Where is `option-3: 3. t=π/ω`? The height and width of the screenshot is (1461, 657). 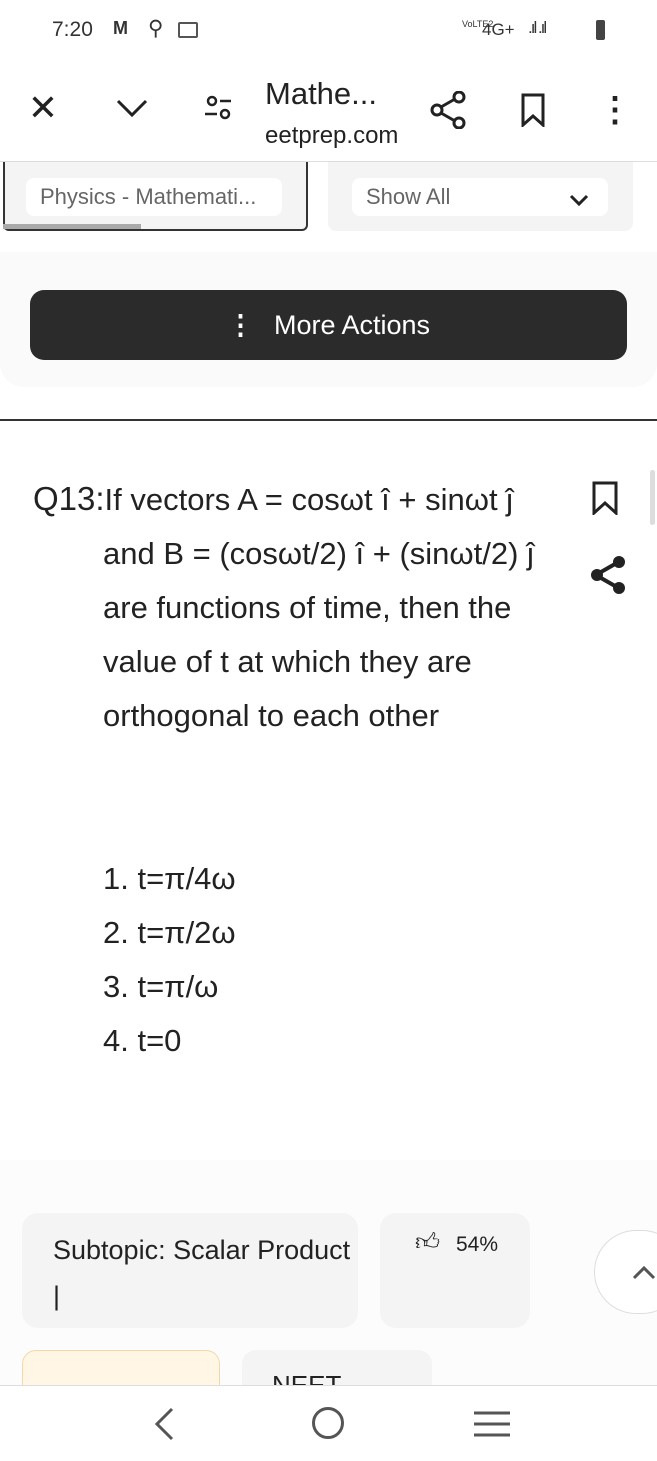 option-3: 3. t=π/ω is located at coordinates (169, 987).